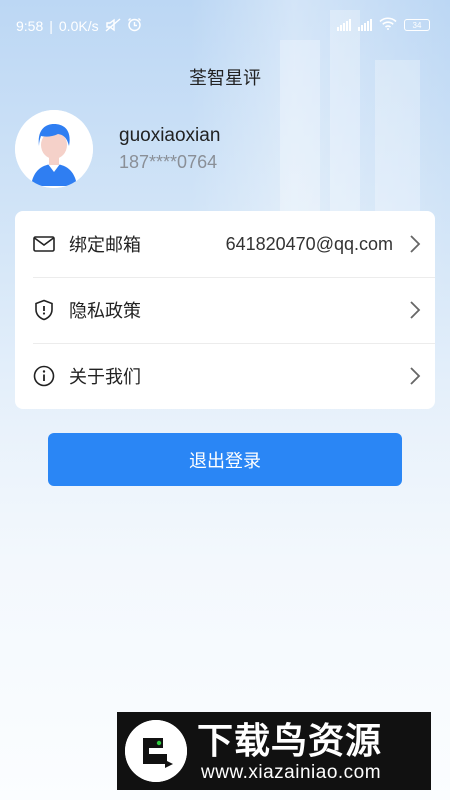 Image resolution: width=450 pixels, height=800 pixels. I want to click on logout-button: 退出登录, so click(225, 459).